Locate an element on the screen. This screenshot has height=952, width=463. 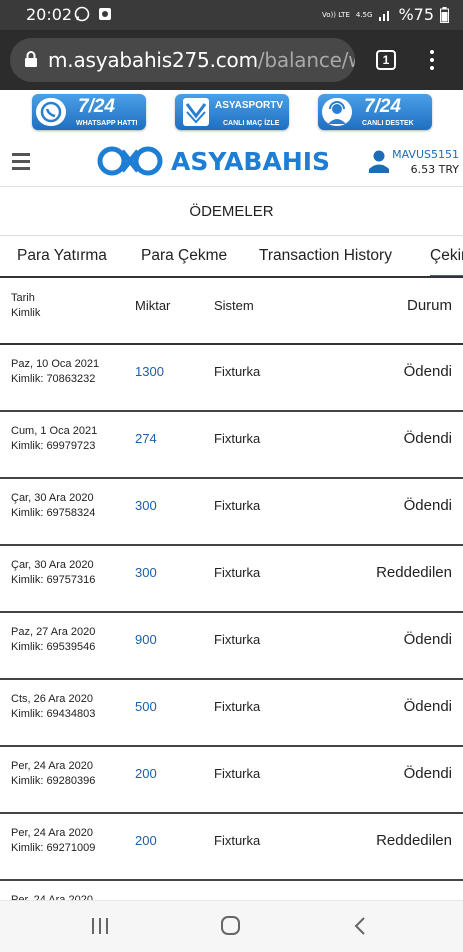
row-amount: 500 is located at coordinates (146, 706).